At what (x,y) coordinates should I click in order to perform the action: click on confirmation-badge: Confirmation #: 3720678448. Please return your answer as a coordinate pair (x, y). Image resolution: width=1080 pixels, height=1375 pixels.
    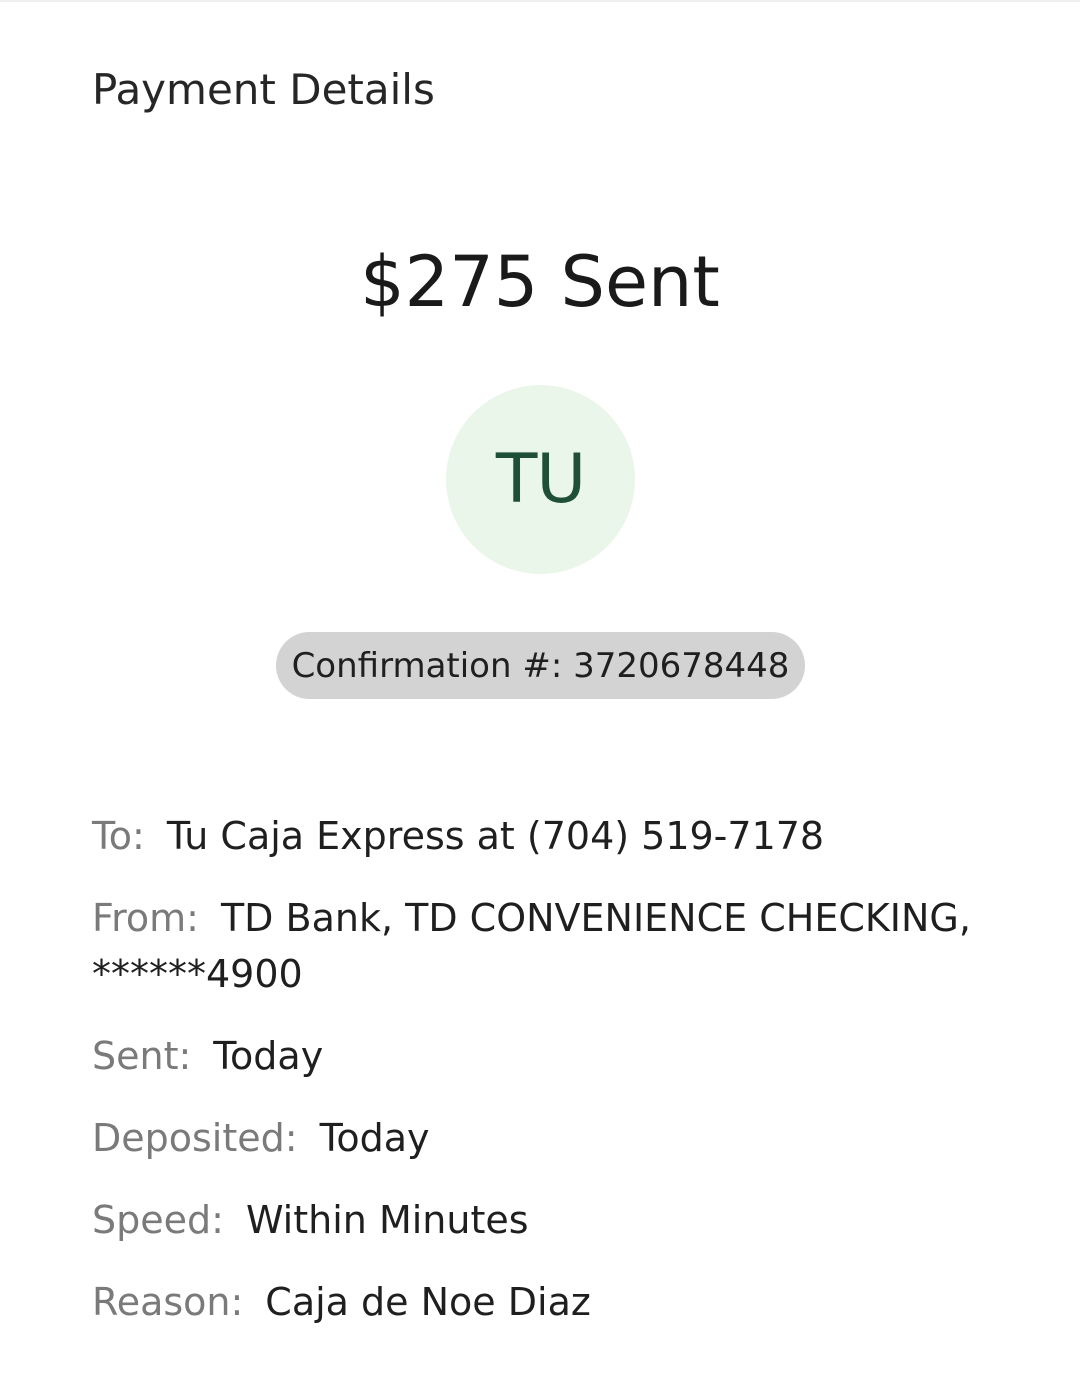
    Looking at the image, I should click on (540, 665).